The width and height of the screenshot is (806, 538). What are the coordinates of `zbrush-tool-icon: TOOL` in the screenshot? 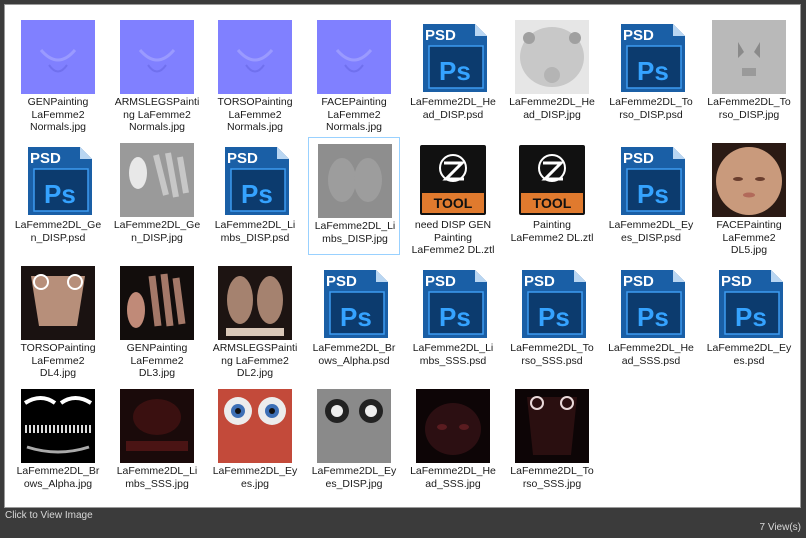 It's located at (453, 180).